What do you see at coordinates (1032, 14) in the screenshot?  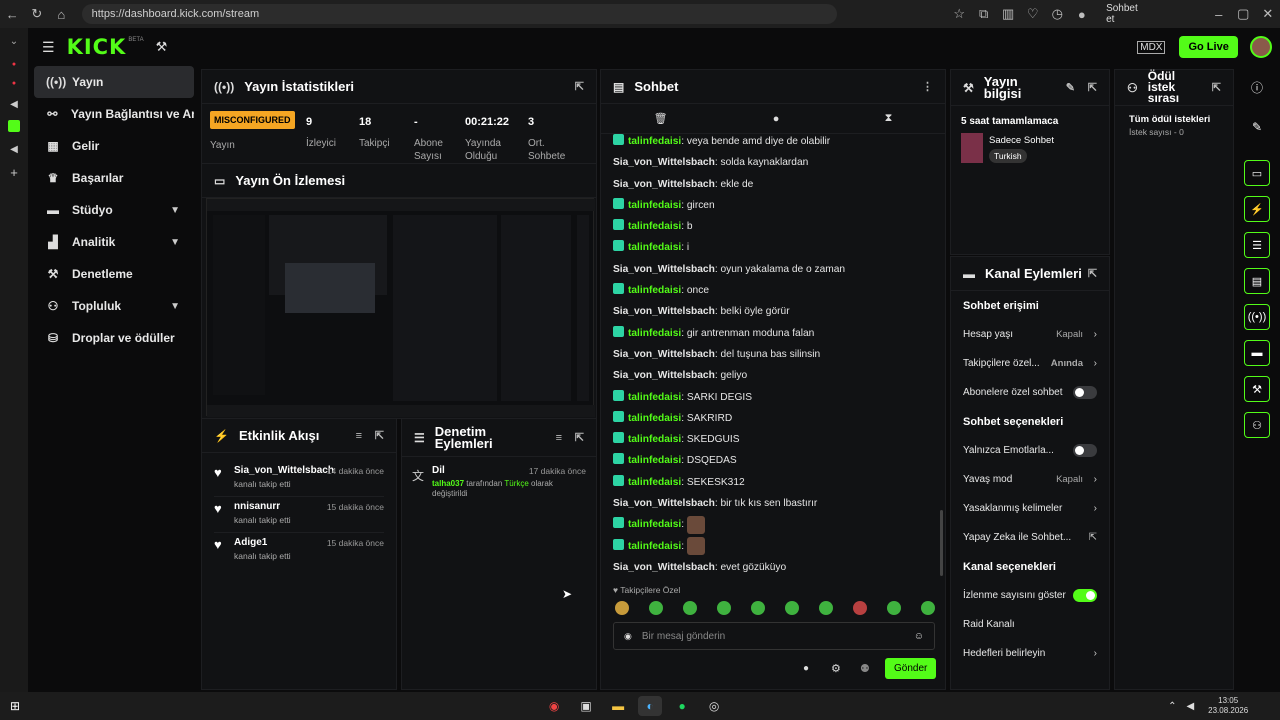 I see `favorites-icon: ♡` at bounding box center [1032, 14].